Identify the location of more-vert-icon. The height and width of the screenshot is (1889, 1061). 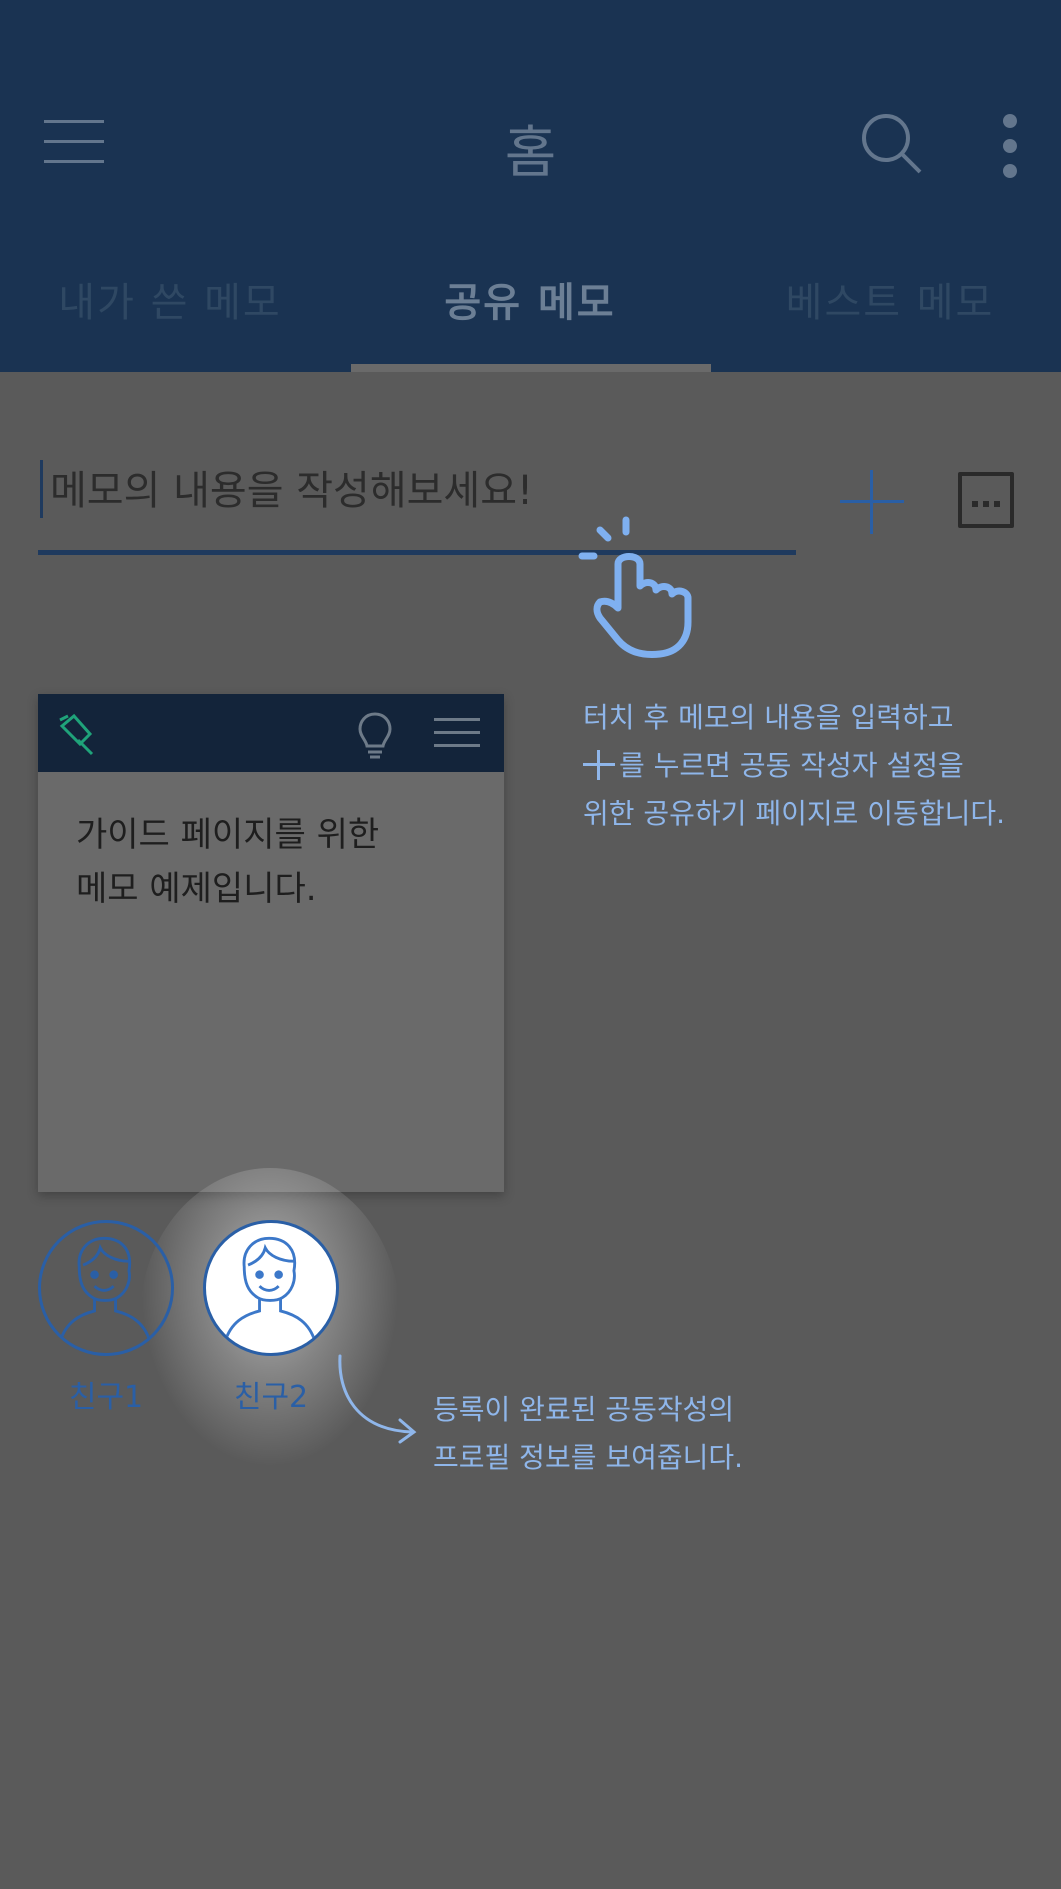
(1011, 146).